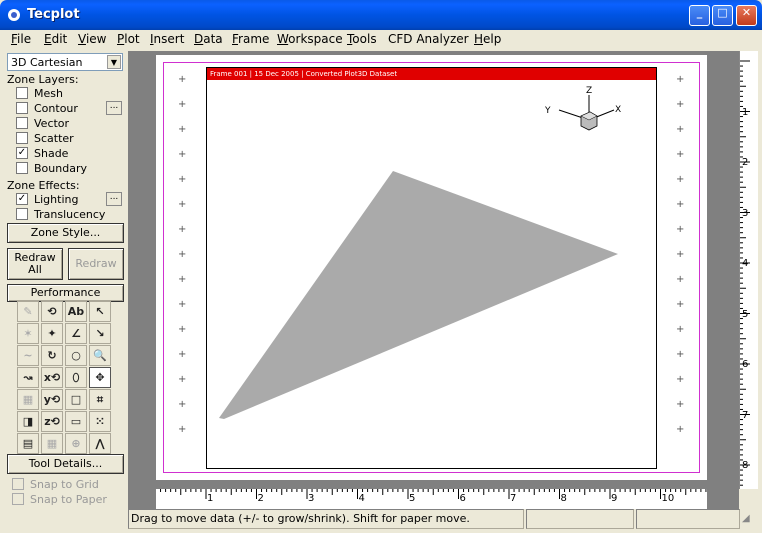  I want to click on snap-to-paper-checkbox: Snap to Paper, so click(59, 499).